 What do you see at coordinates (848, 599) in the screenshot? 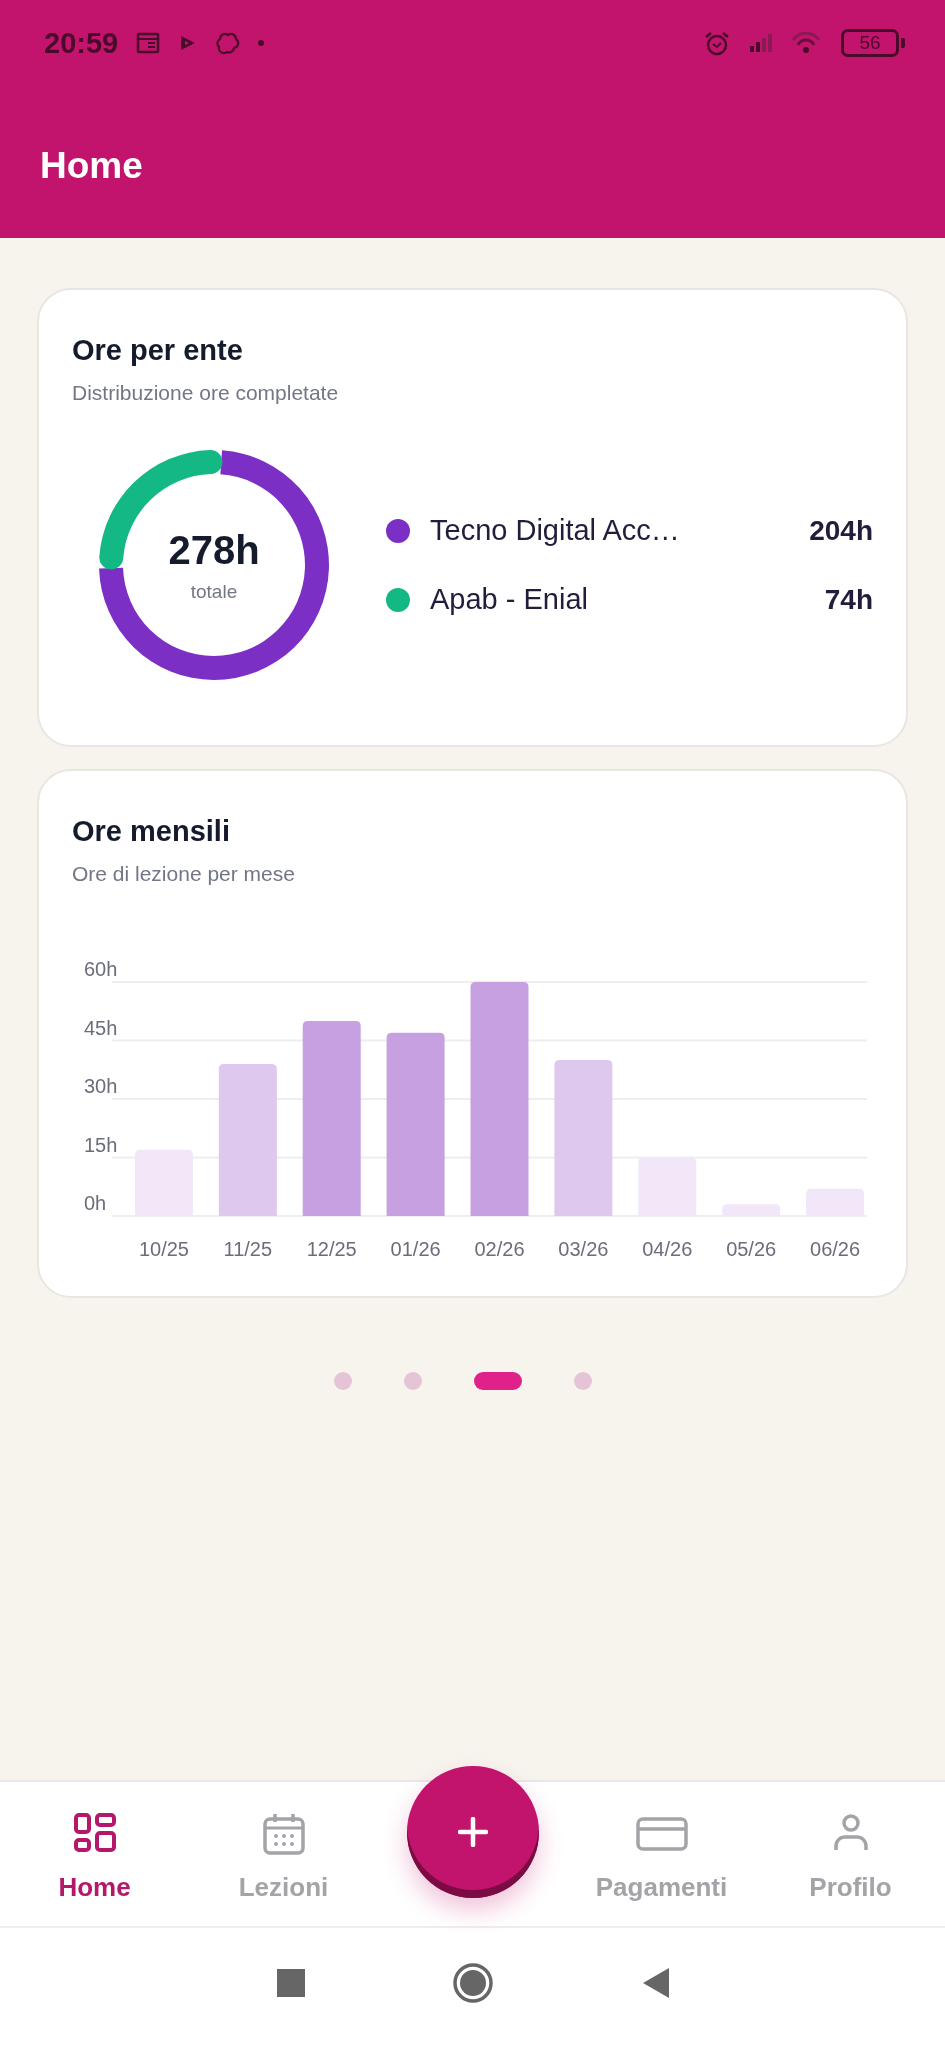
I see `legend-value: 74h` at bounding box center [848, 599].